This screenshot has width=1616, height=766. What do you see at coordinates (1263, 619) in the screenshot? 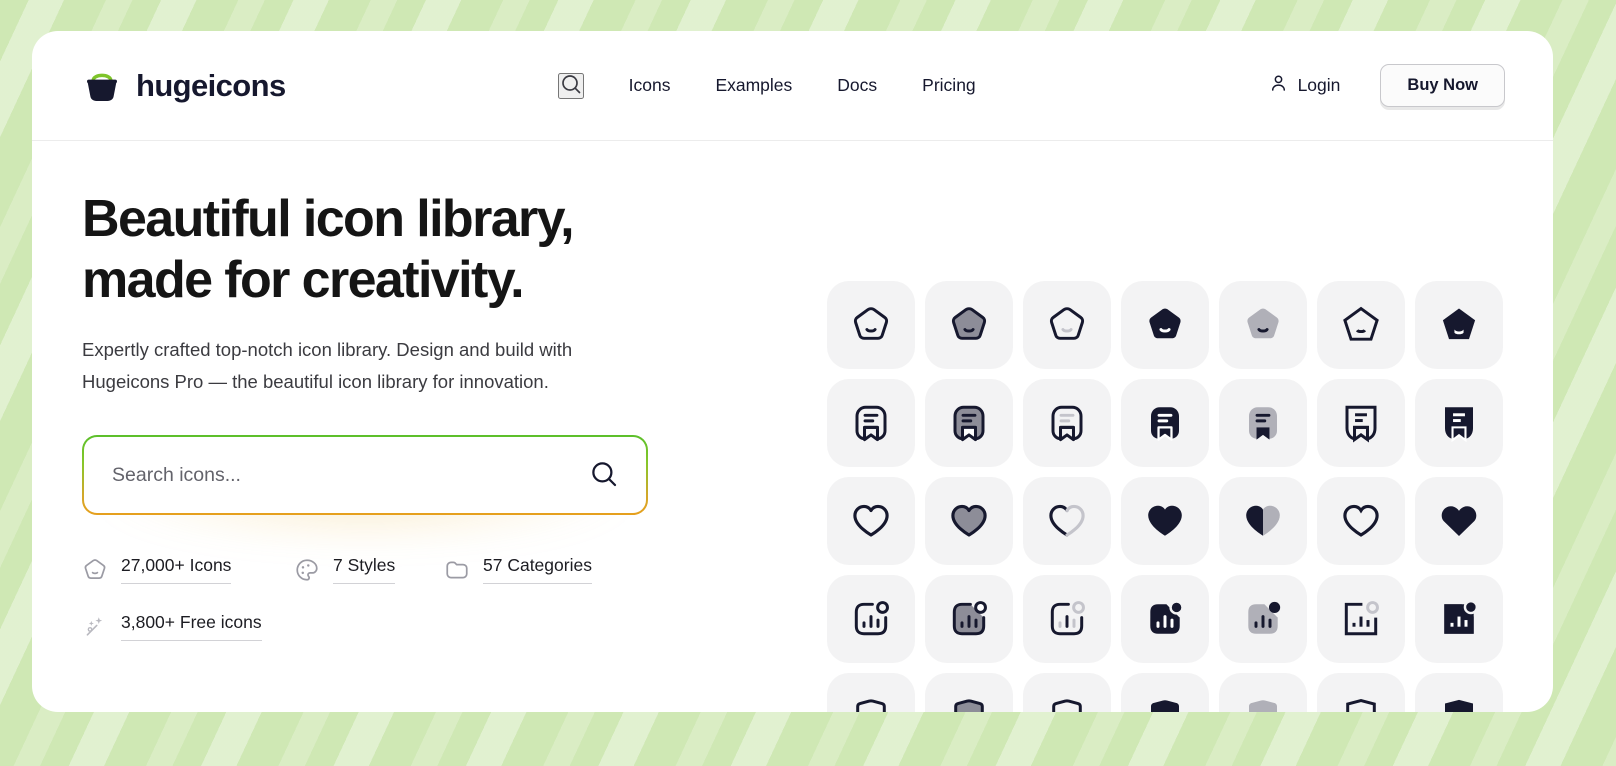
I see `icon-tile-bar-chart-badge-bulk-rounded` at bounding box center [1263, 619].